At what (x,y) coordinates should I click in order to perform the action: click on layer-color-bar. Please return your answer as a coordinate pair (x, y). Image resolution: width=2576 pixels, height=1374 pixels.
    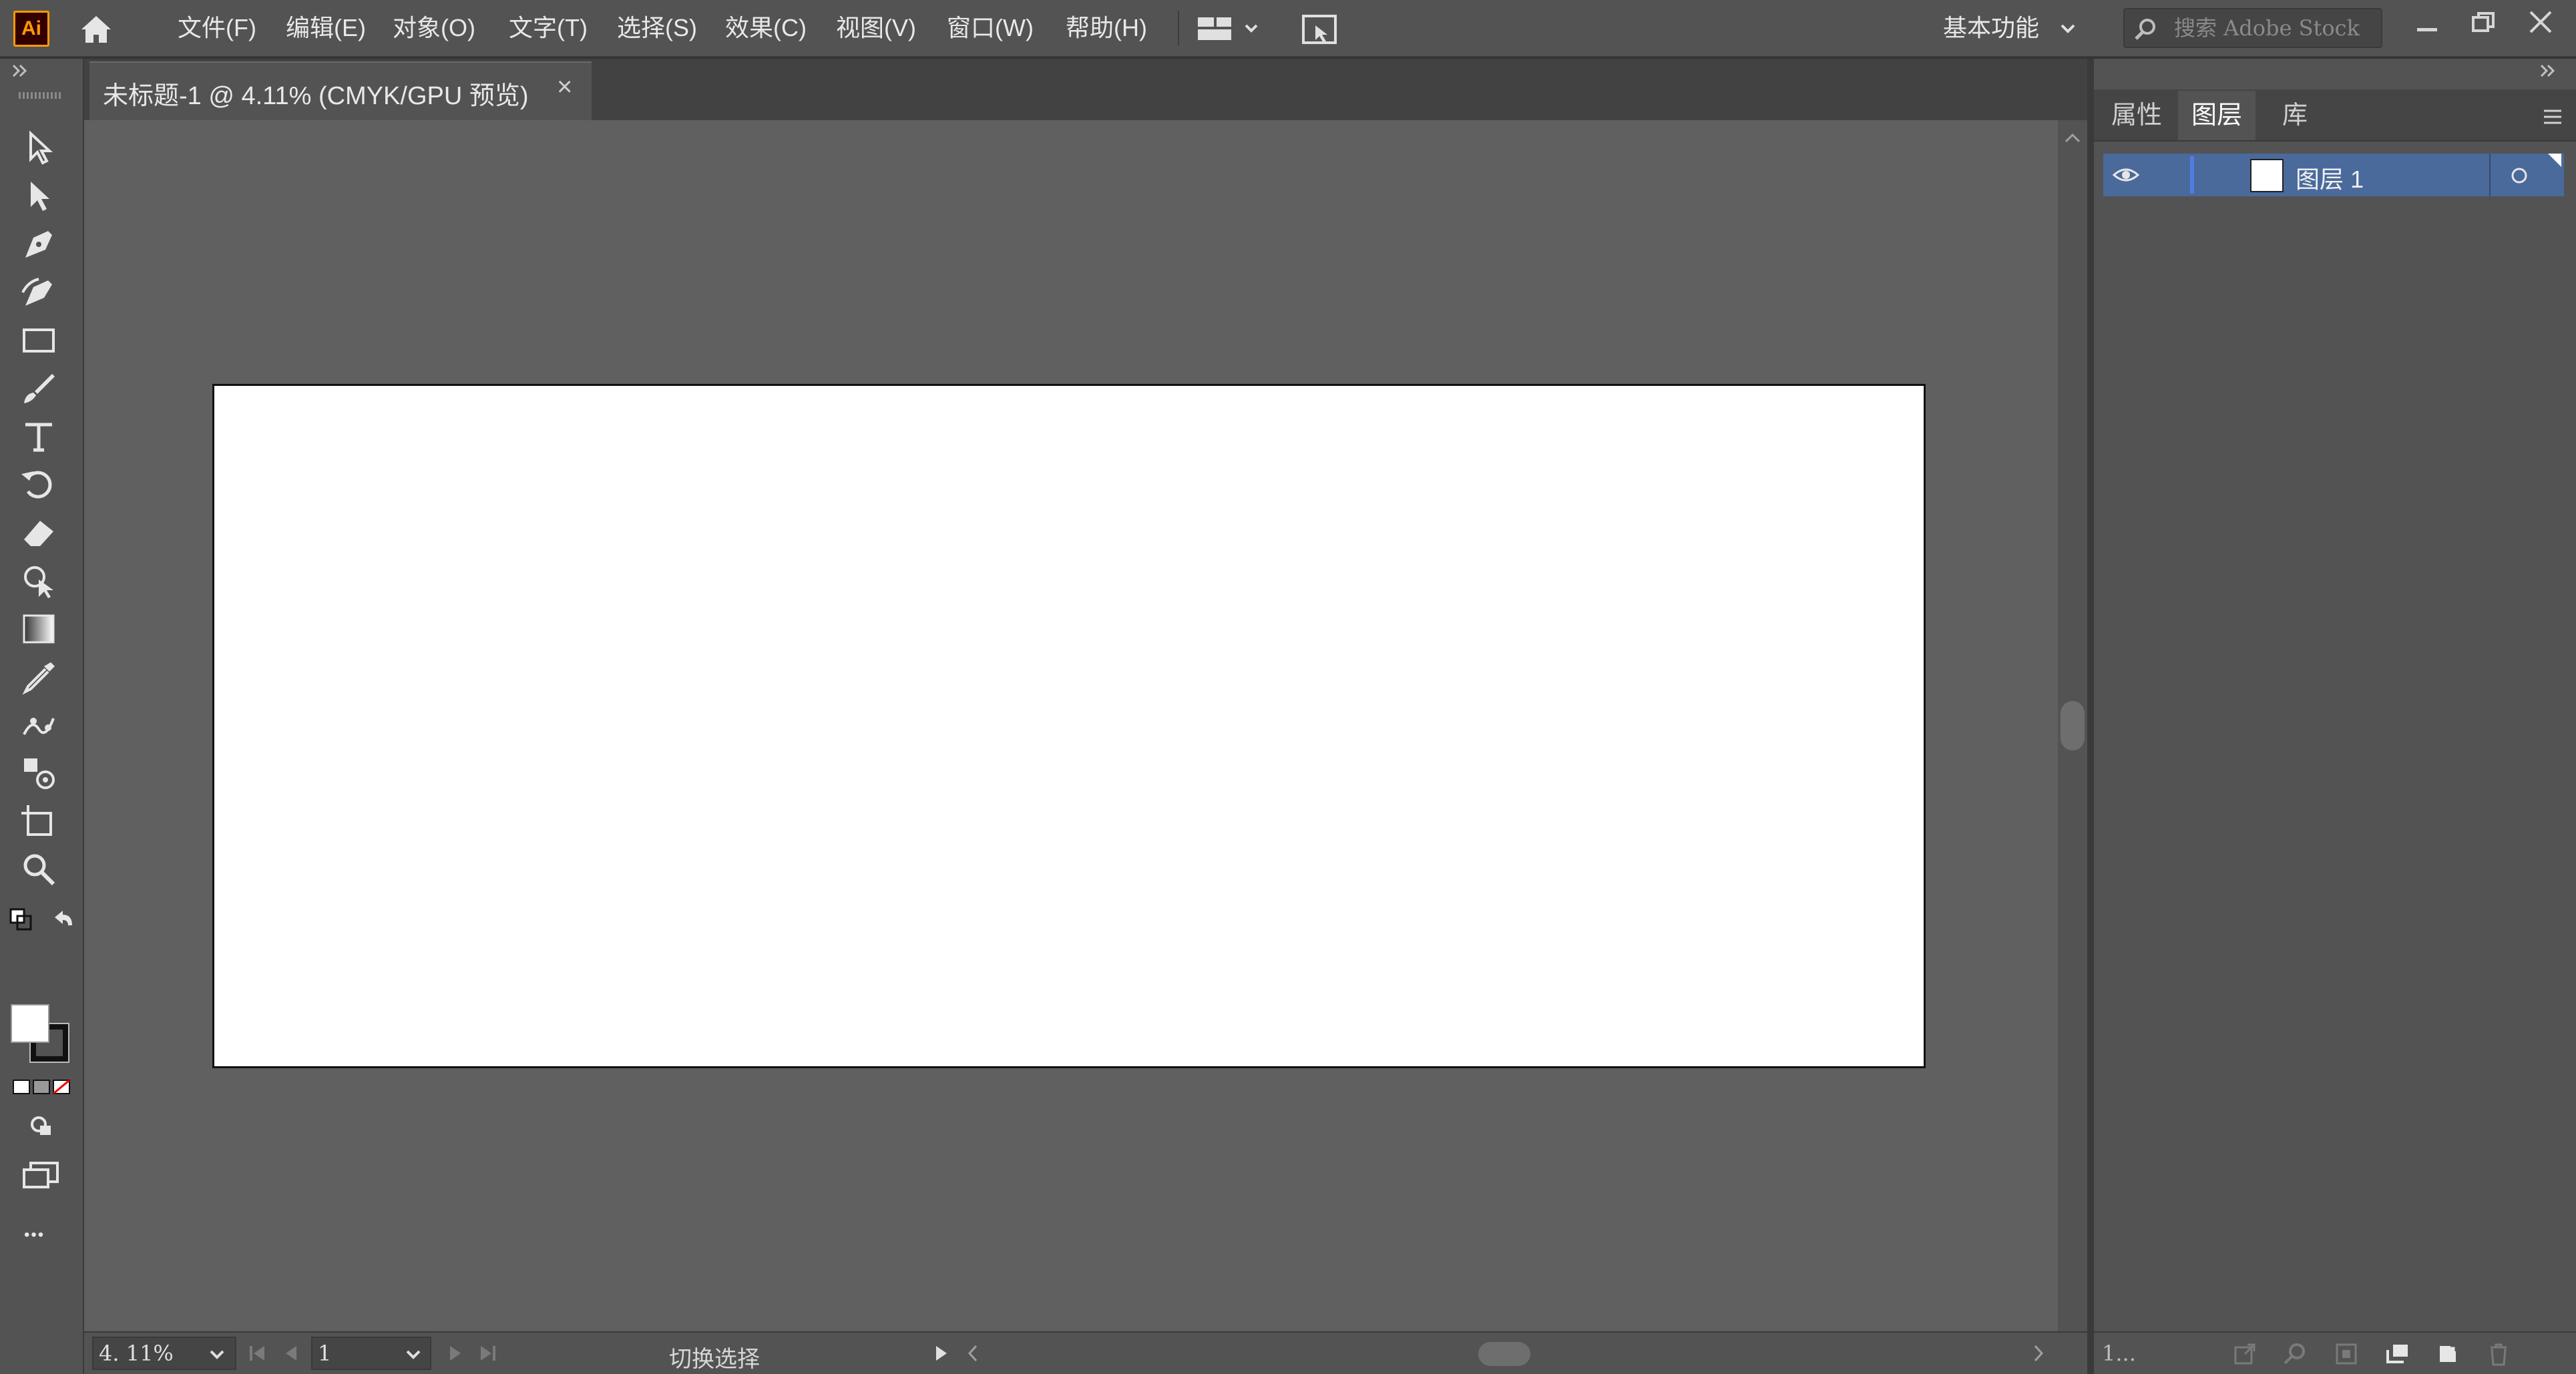
    Looking at the image, I should click on (2192, 175).